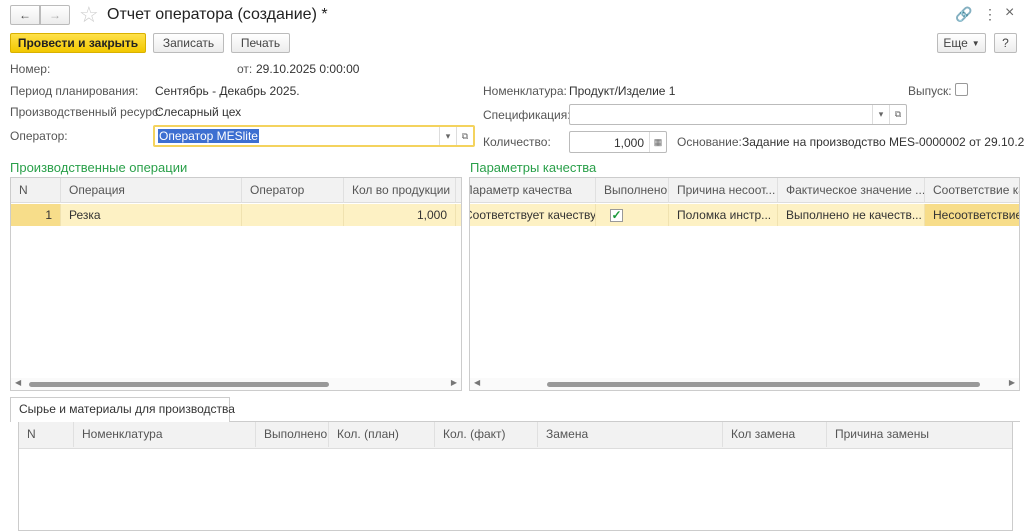 This screenshot has width=1024, height=531. Describe the element at coordinates (930, 91) in the screenshot. I see `output-label: Выпуск:` at that location.